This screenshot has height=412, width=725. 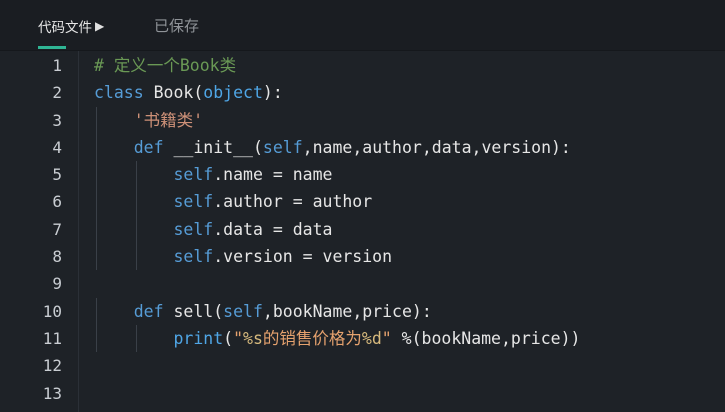 I want to click on code-token: # 定义一个Book类, so click(x=165, y=65).